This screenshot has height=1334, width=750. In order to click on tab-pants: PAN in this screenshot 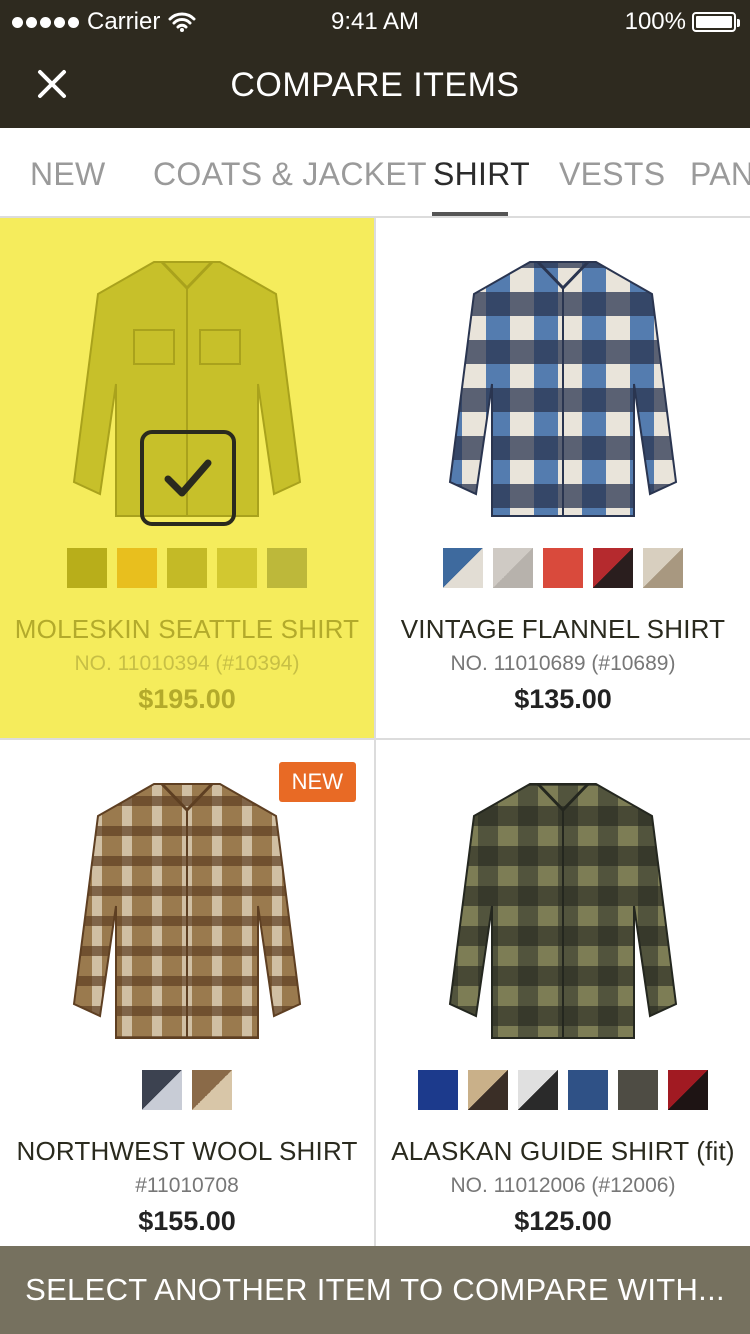, I will do `click(720, 174)`.